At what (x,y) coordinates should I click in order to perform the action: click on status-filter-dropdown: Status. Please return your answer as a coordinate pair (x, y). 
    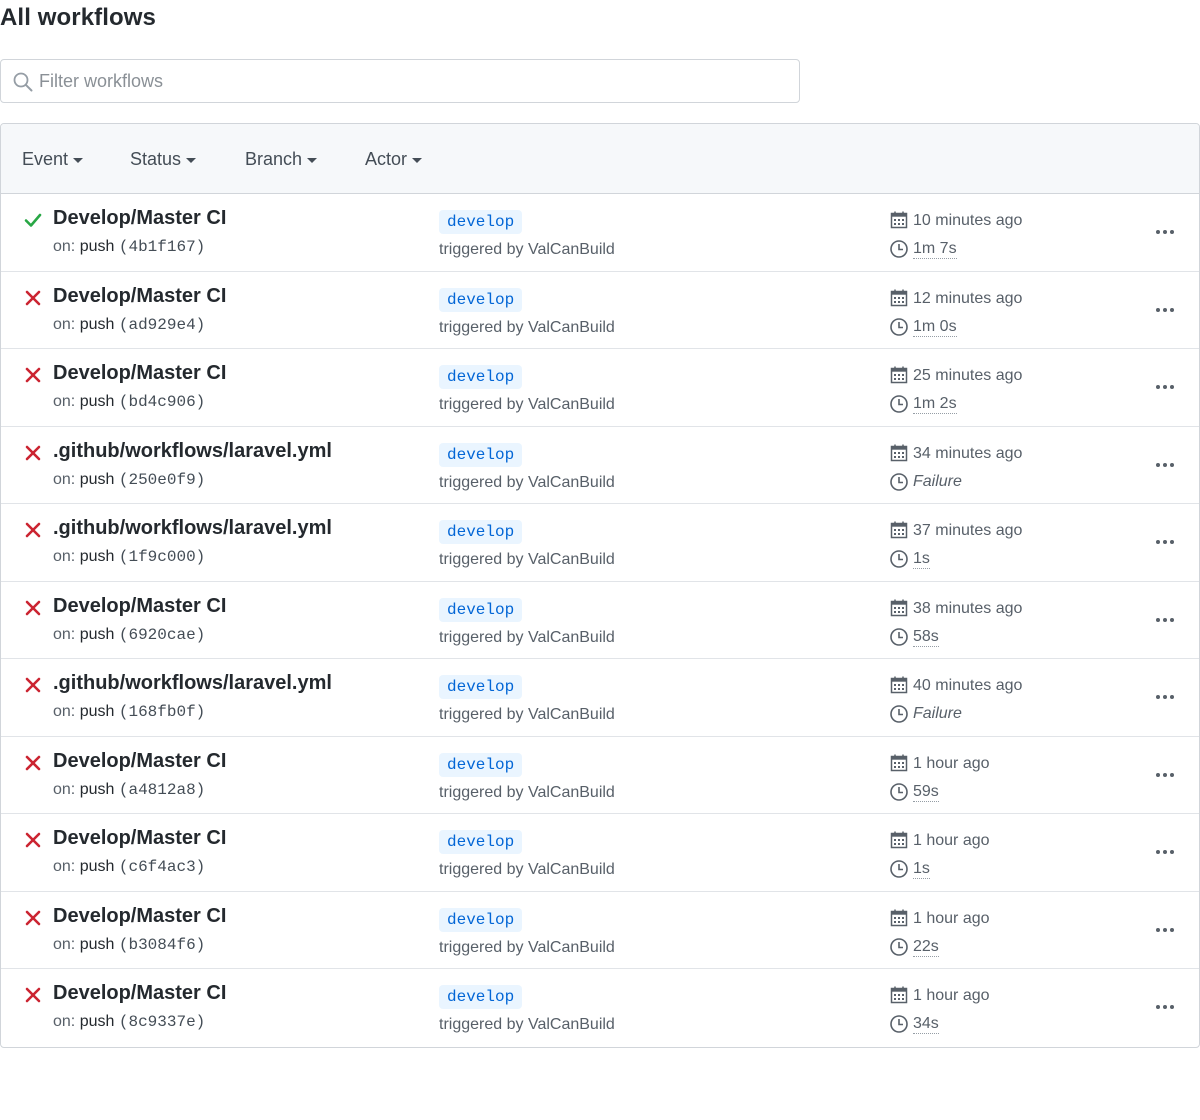
    Looking at the image, I should click on (163, 159).